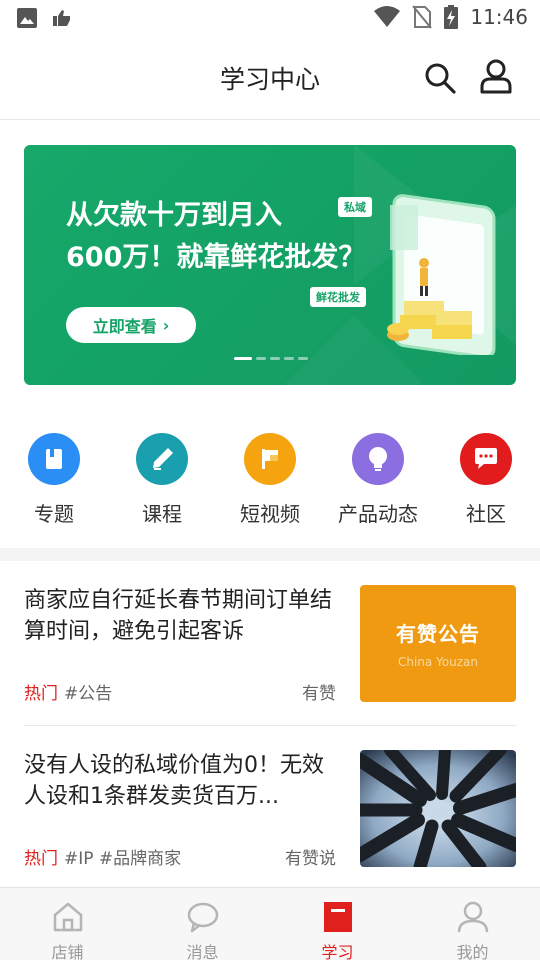 Image resolution: width=540 pixels, height=960 pixels. What do you see at coordinates (162, 459) in the screenshot?
I see `pen-icon` at bounding box center [162, 459].